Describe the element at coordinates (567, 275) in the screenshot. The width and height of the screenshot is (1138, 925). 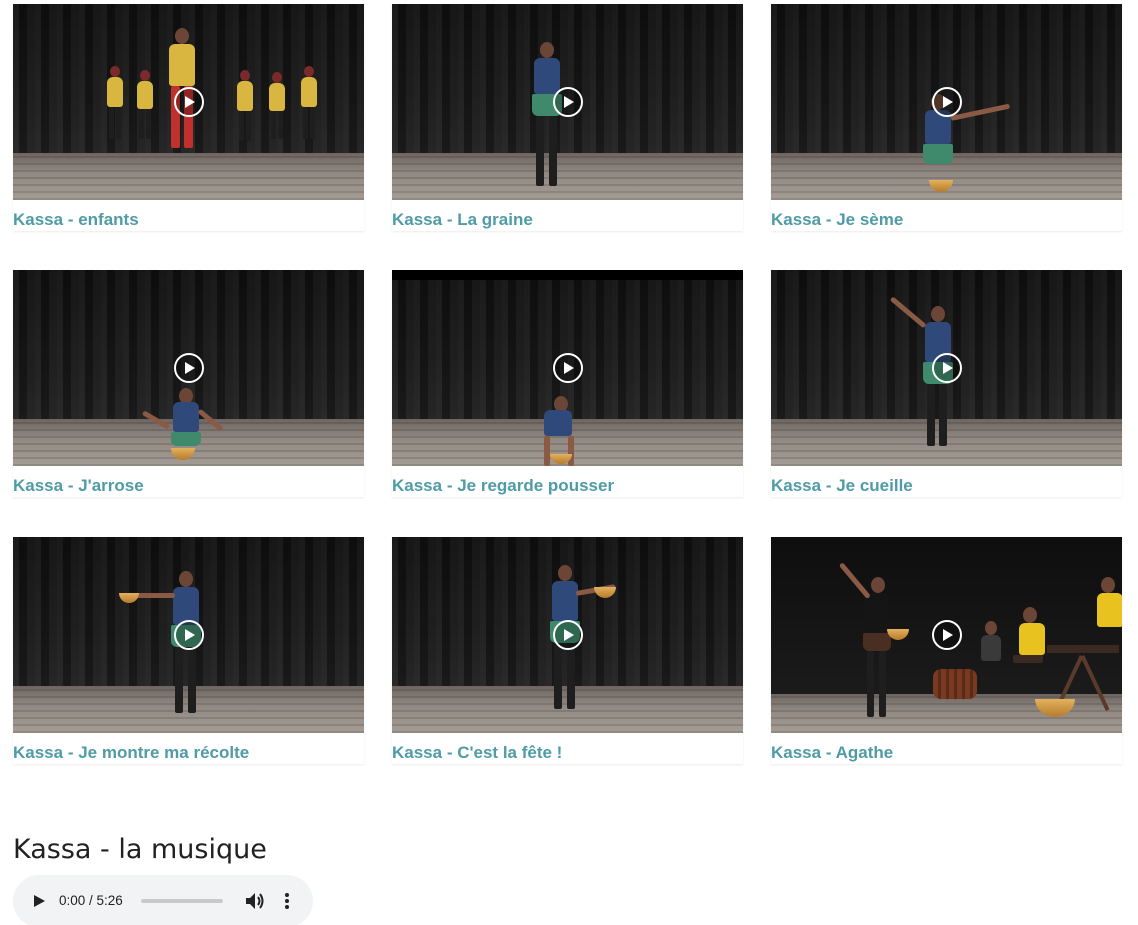
I see `video-letterbox` at that location.